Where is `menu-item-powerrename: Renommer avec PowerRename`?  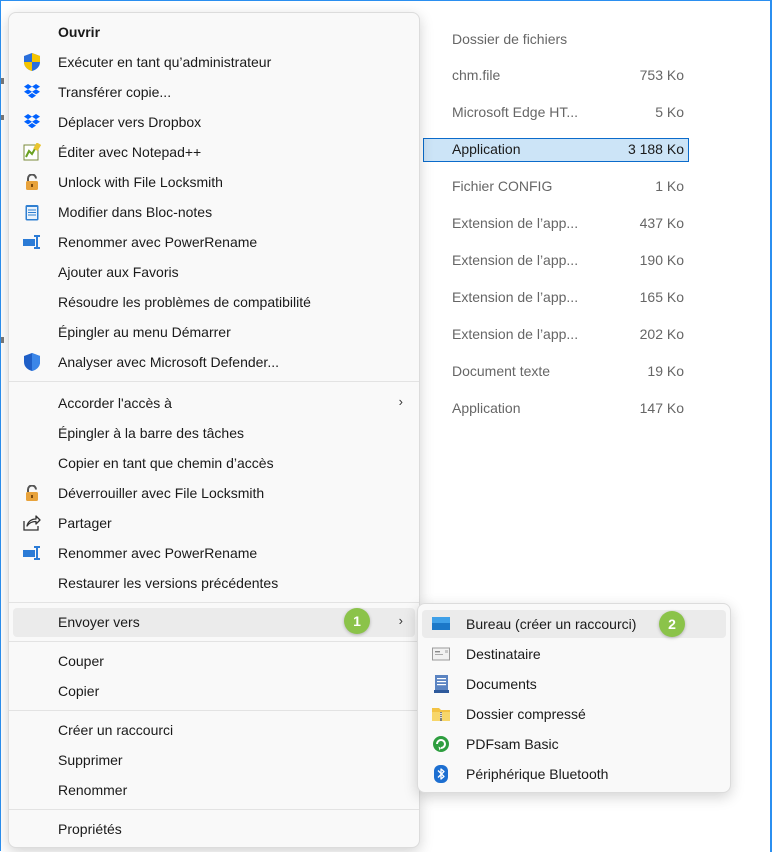
menu-item-powerrename: Renommer avec PowerRename is located at coordinates (214, 242).